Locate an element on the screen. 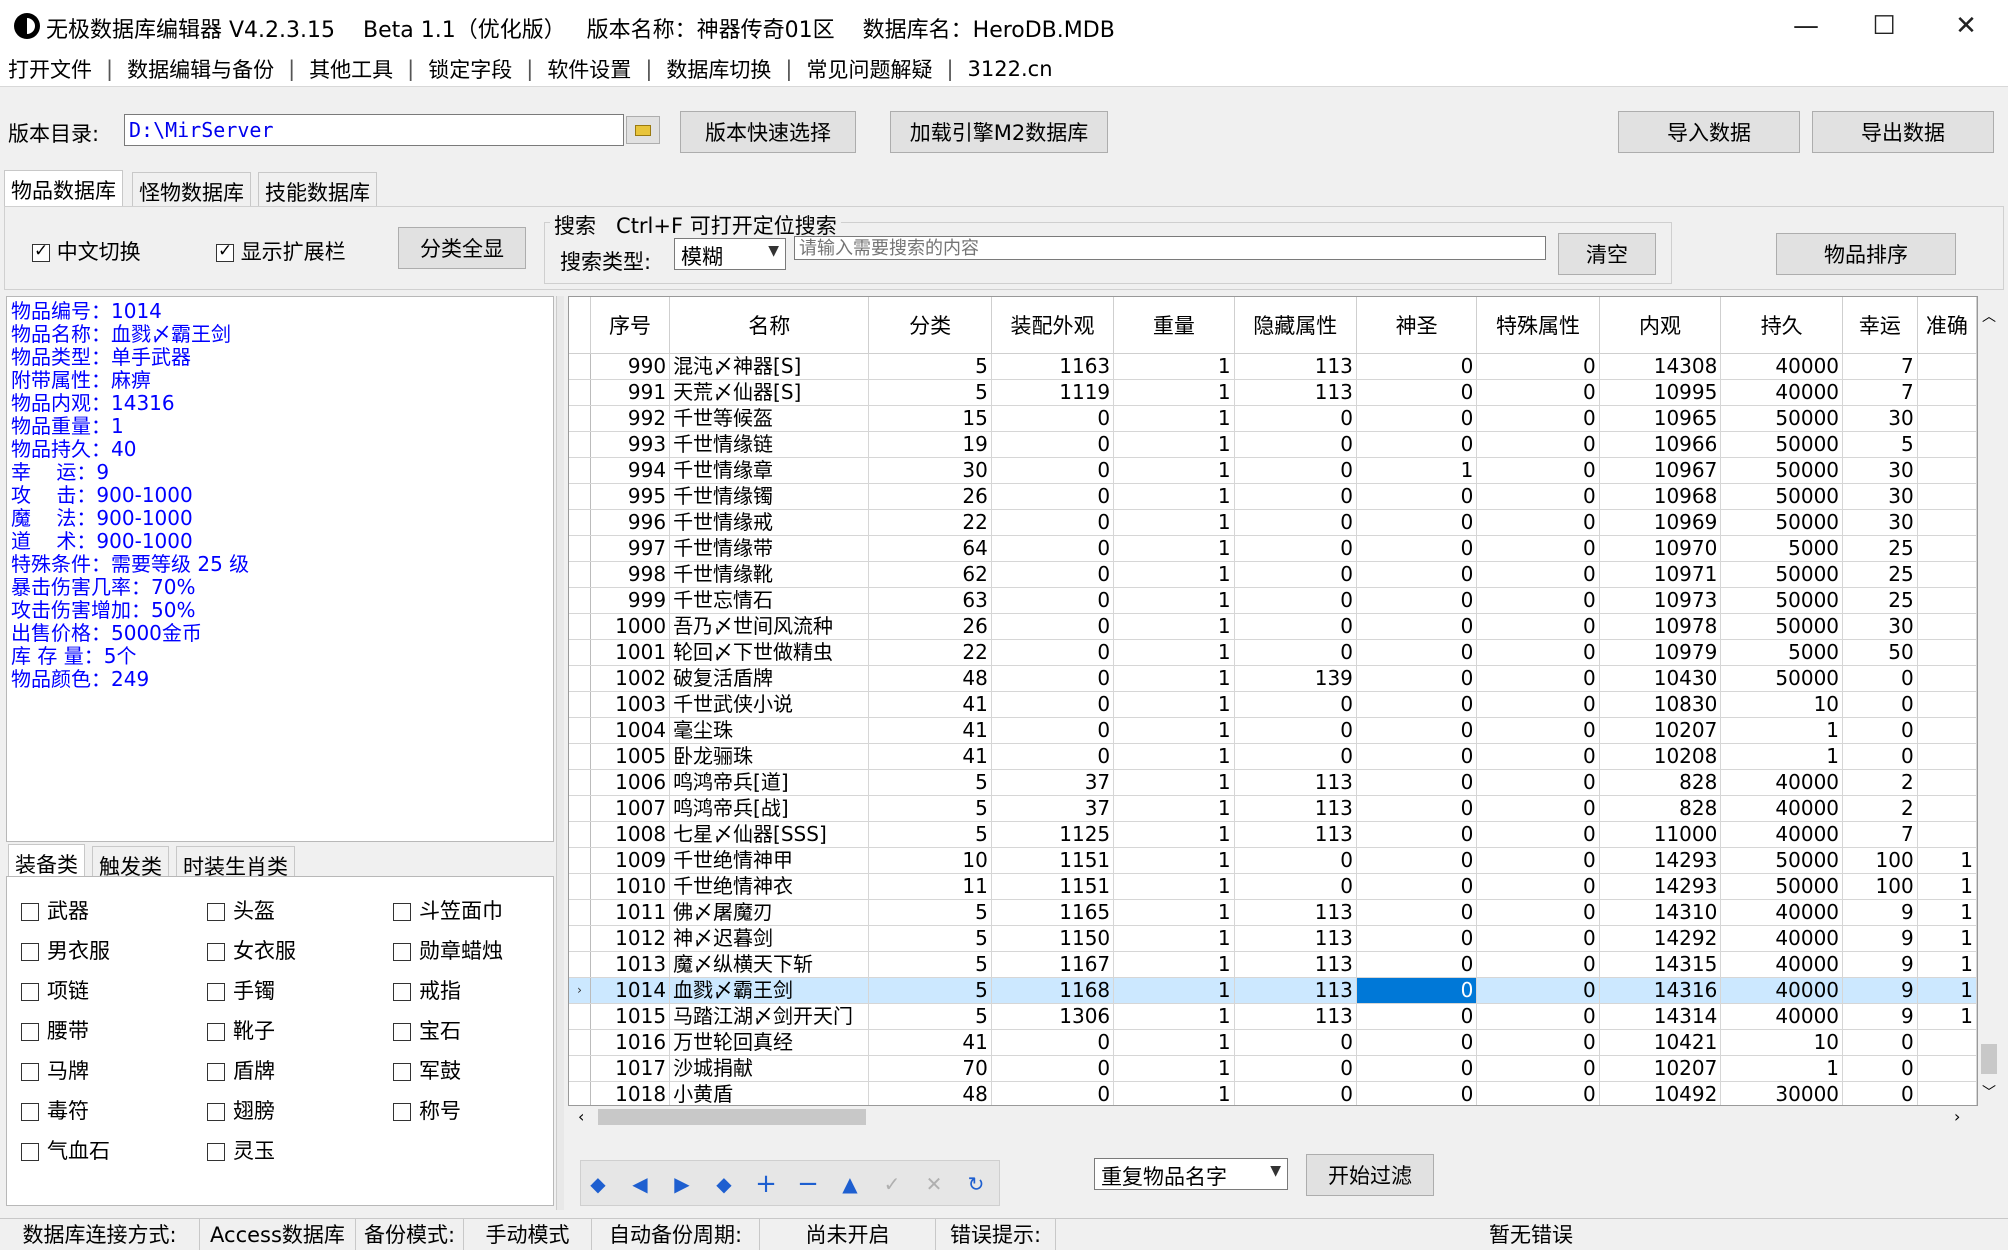 The image size is (2008, 1250). table-cell: 100 is located at coordinates (1880, 860).